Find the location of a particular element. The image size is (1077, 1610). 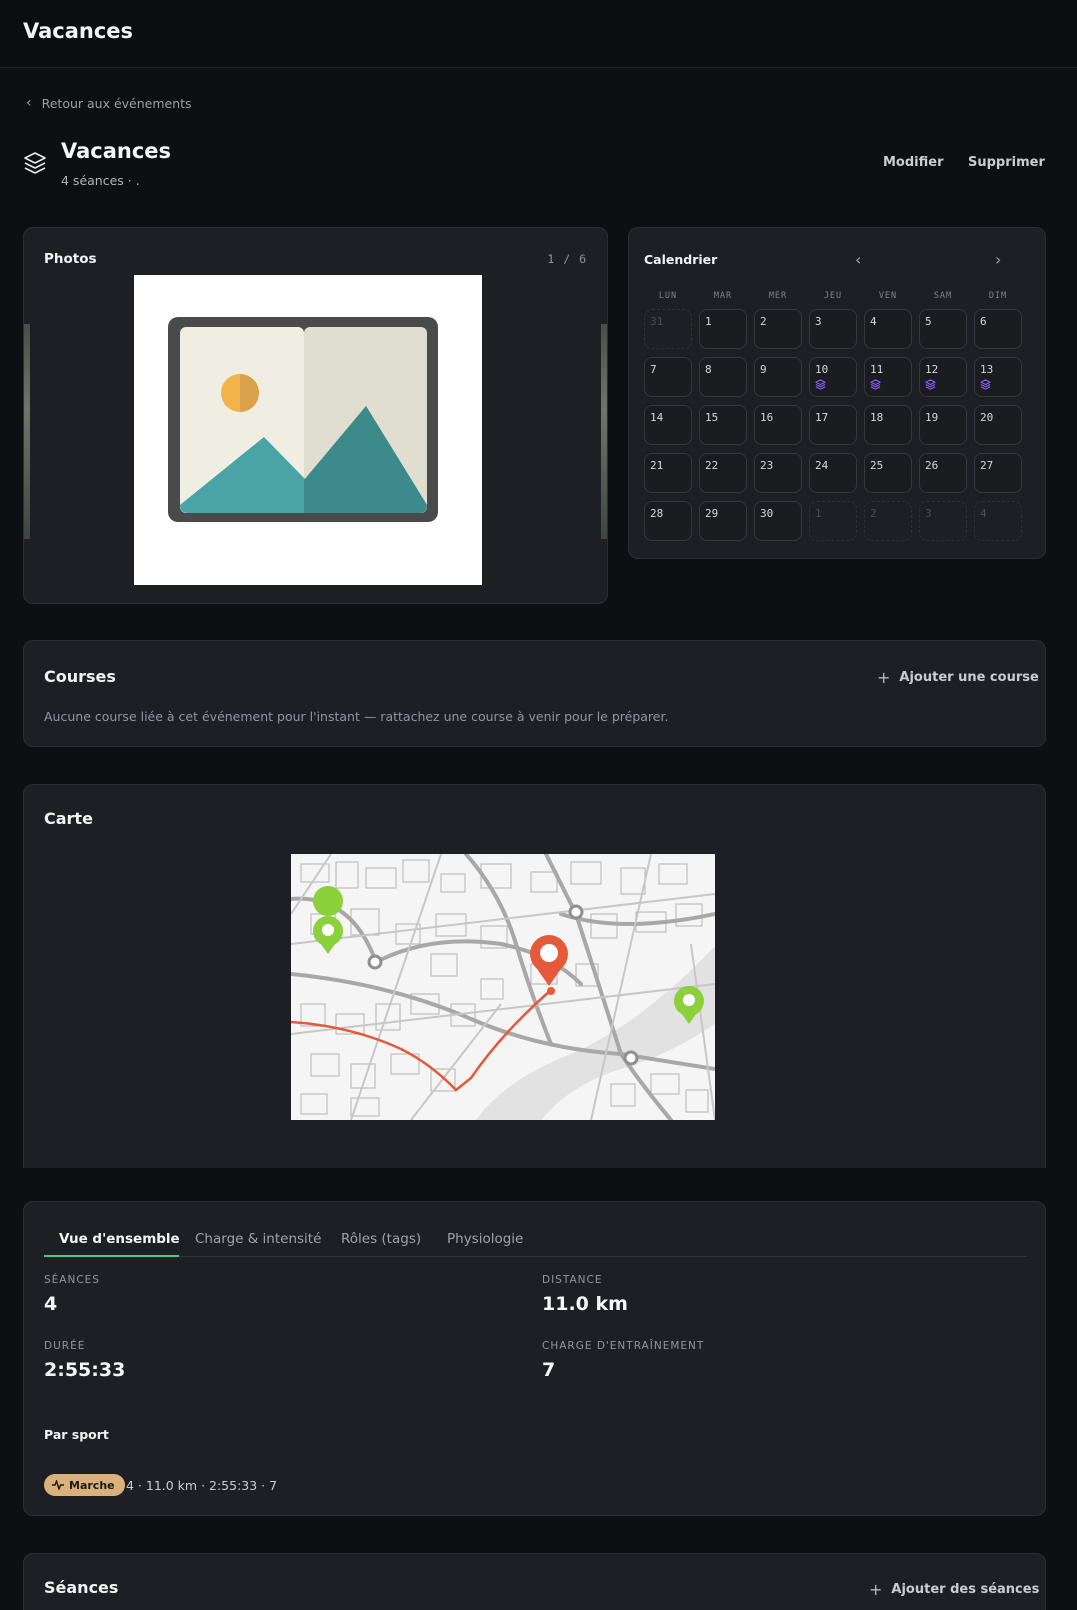

stat-label-training-load: CHARGE D'ENTRAÎNEMENT is located at coordinates (623, 1346).